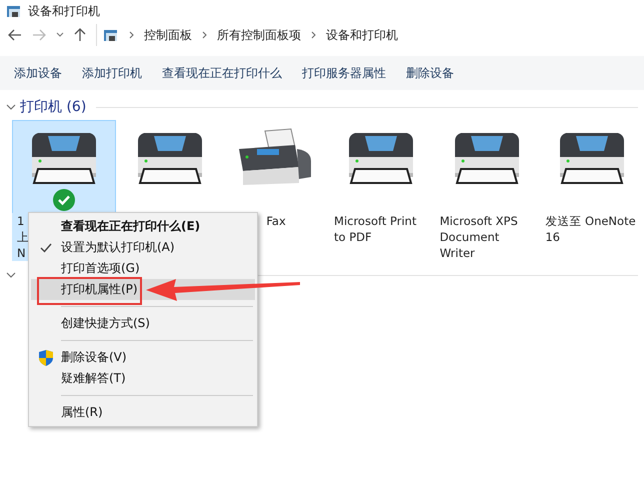 This screenshot has height=483, width=644. Describe the element at coordinates (111, 35) in the screenshot. I see `address-folder-icon` at that location.